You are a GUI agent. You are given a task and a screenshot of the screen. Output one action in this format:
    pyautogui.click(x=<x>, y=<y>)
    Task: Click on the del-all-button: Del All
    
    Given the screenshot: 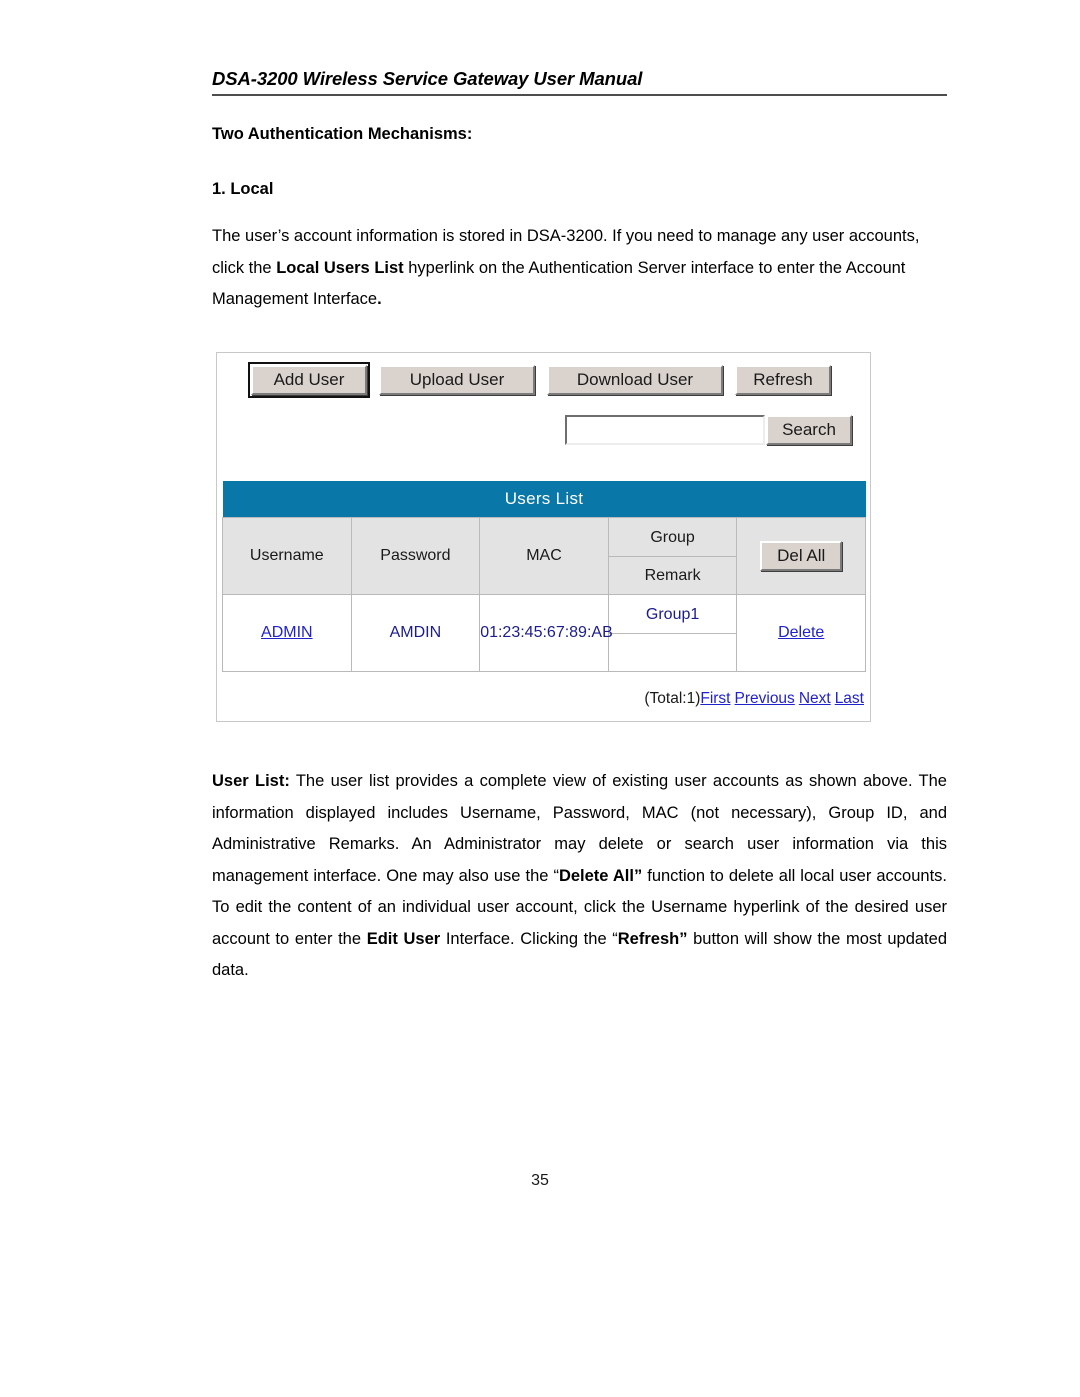 What is the action you would take?
    pyautogui.click(x=801, y=556)
    